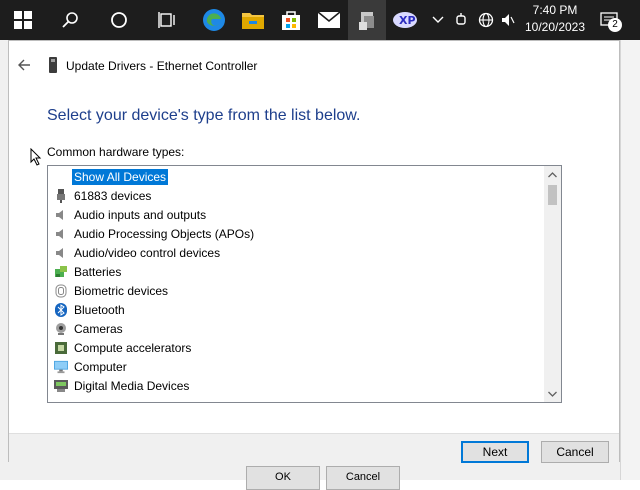 This screenshot has width=640, height=490. I want to click on volume-icon, so click(508, 20).